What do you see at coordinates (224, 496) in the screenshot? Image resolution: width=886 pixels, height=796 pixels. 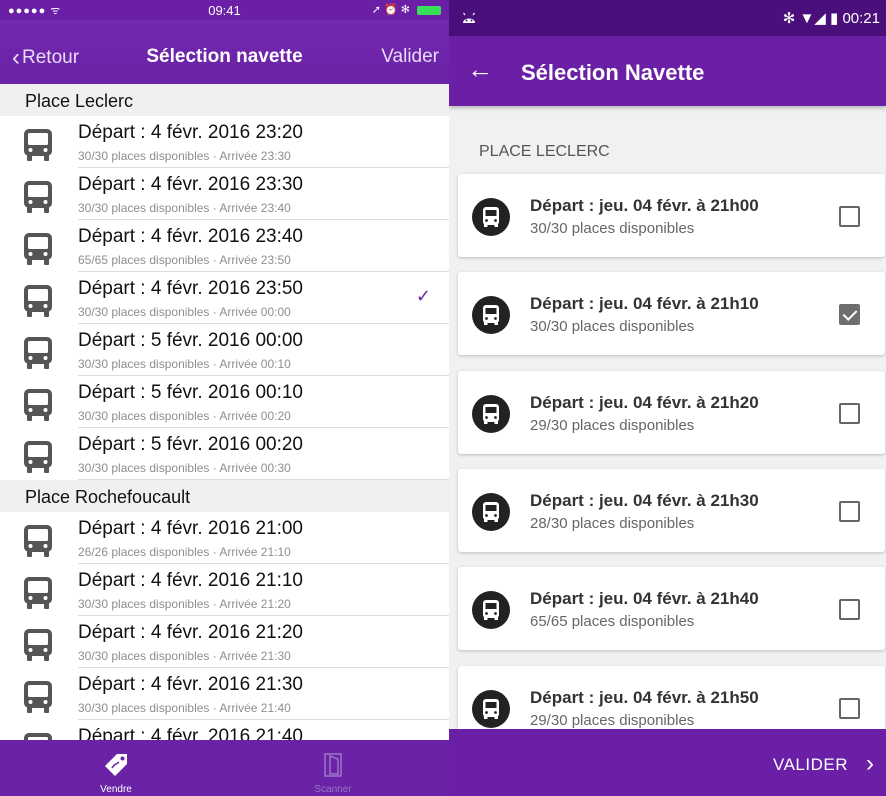 I see `section-header: Place Rochefoucault` at bounding box center [224, 496].